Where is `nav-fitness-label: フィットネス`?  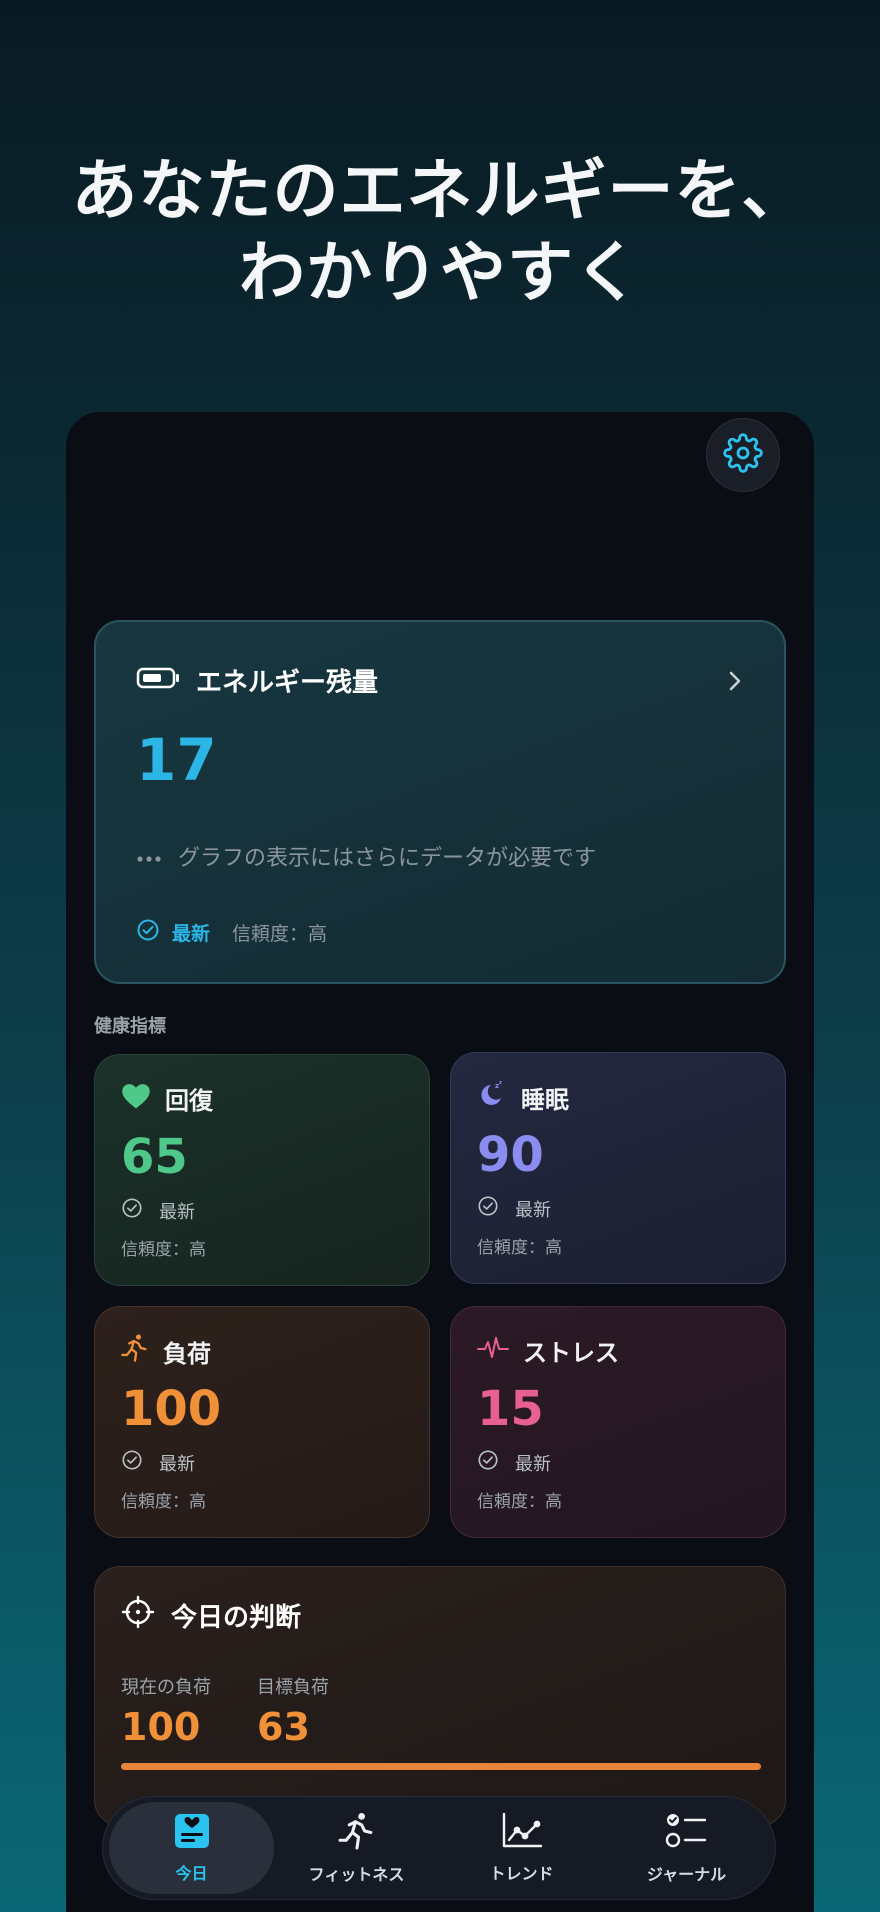 nav-fitness-label: フィットネス is located at coordinates (356, 1874).